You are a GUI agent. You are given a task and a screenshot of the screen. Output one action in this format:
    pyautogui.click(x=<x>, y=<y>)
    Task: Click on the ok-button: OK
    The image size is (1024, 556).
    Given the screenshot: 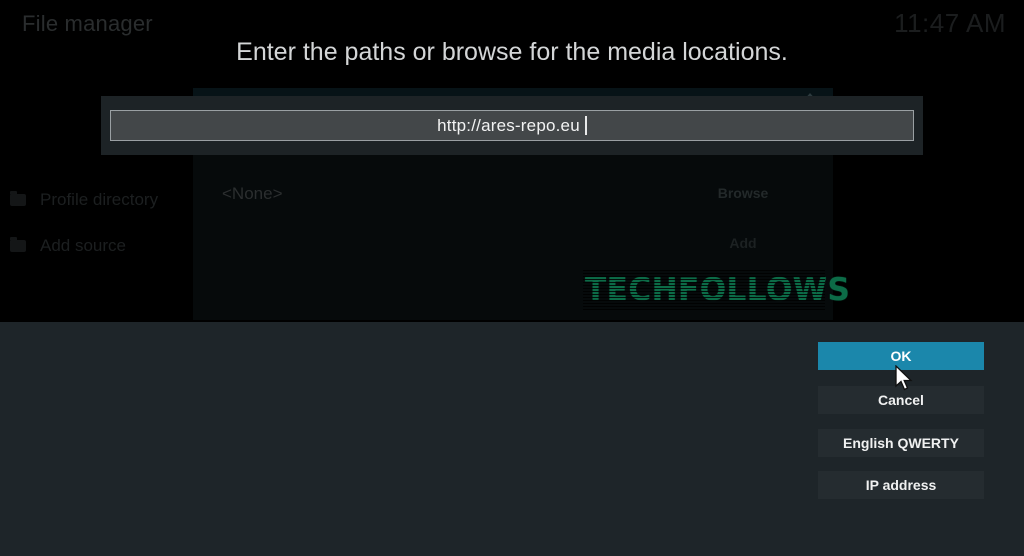 What is the action you would take?
    pyautogui.click(x=901, y=356)
    